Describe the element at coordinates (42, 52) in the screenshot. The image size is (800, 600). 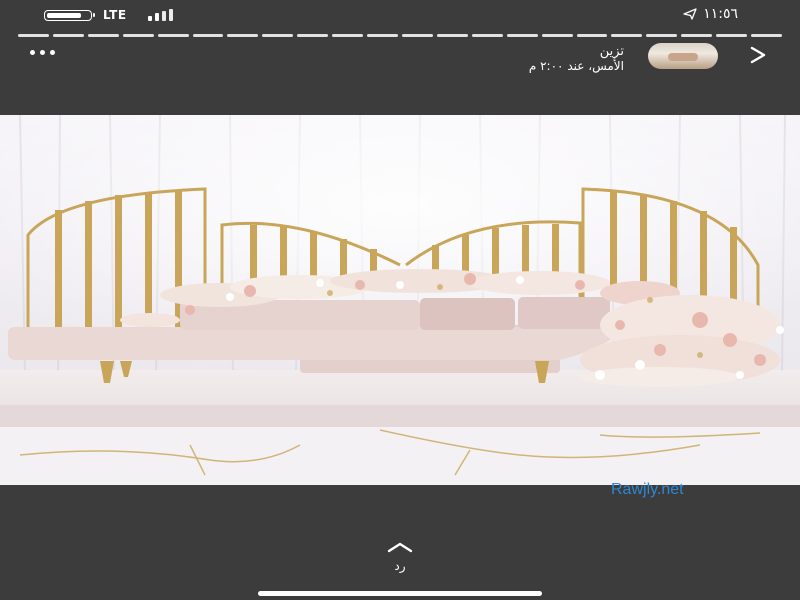
I see `more-icon` at that location.